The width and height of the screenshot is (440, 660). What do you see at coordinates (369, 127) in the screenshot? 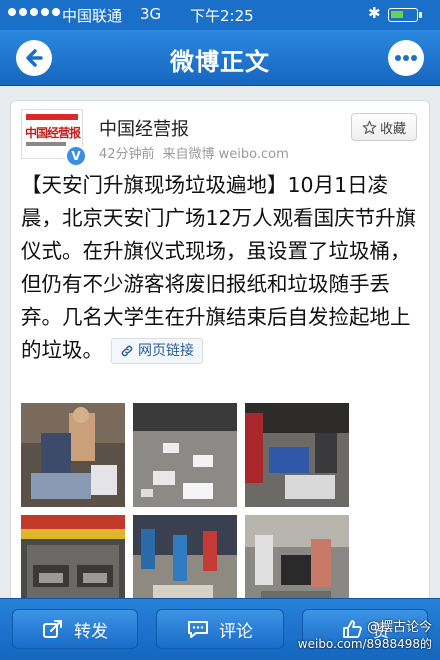
I see `star-icon` at bounding box center [369, 127].